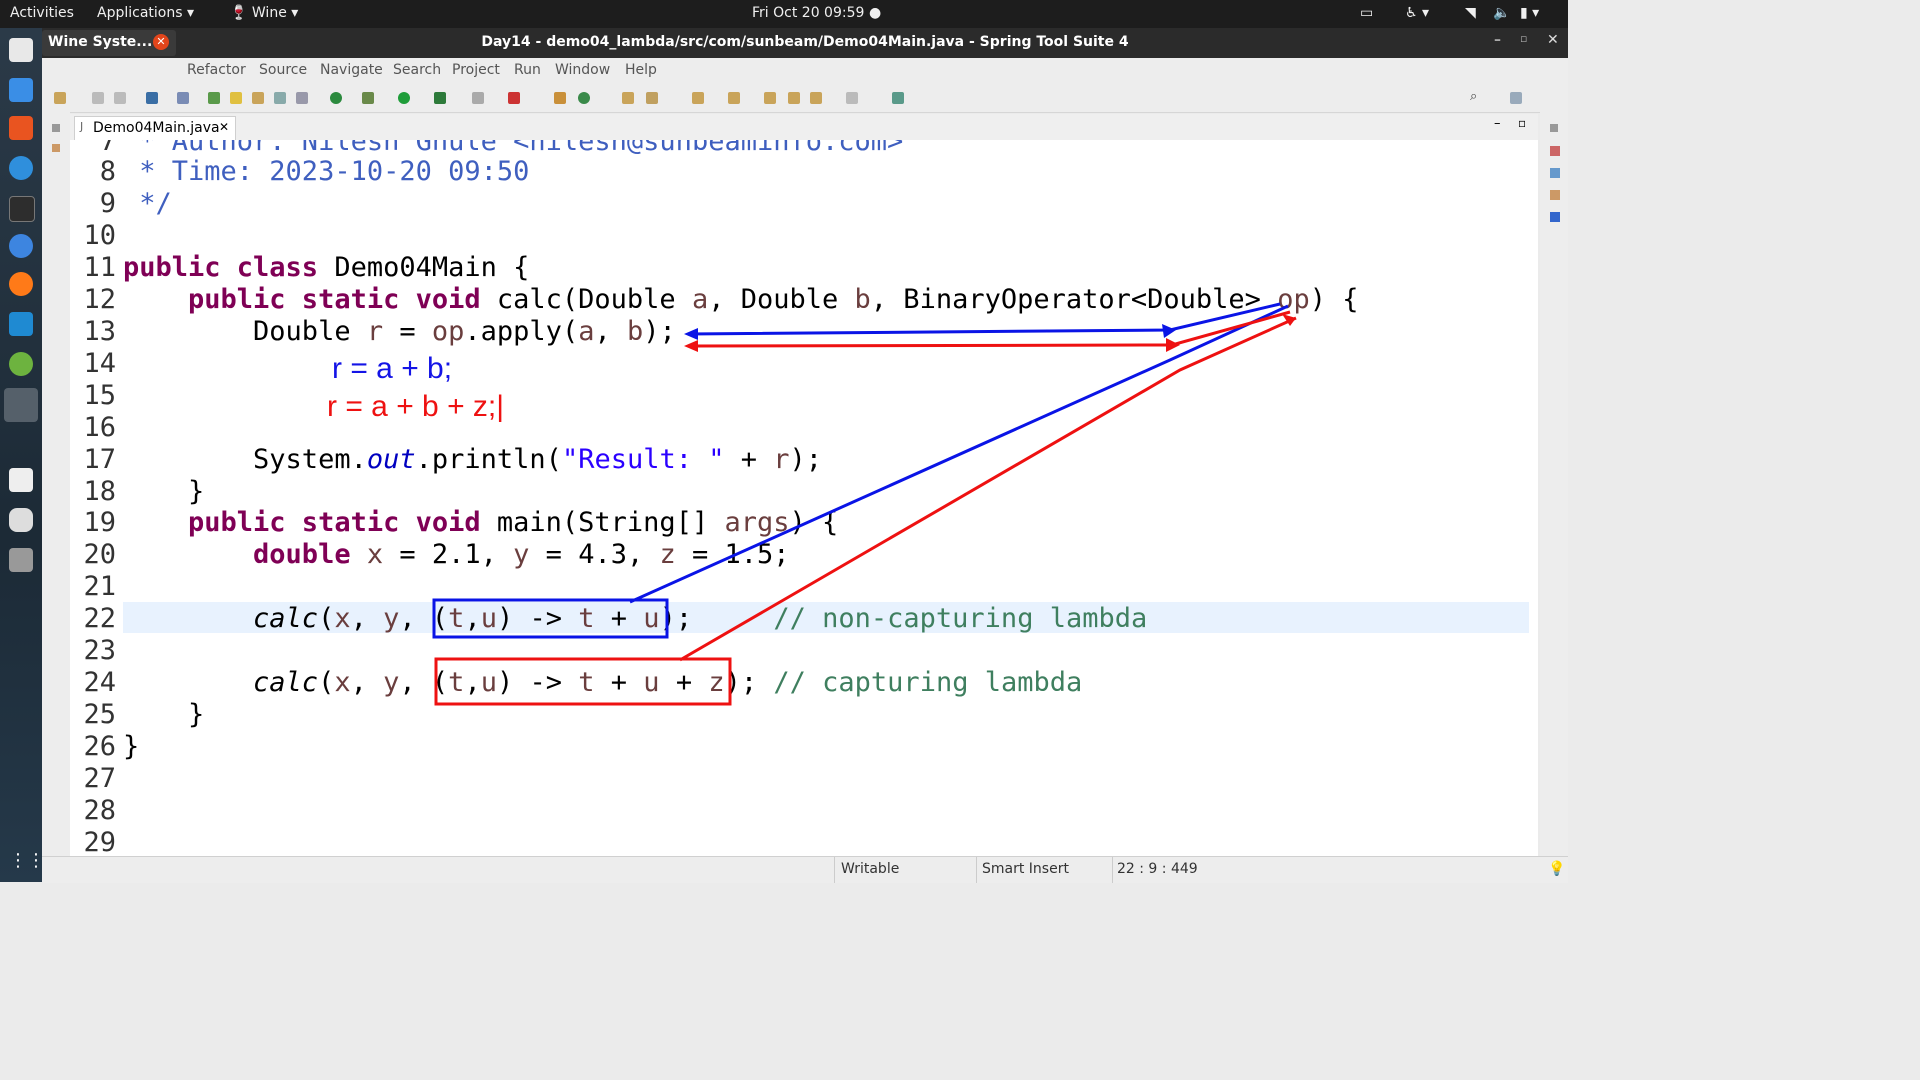  What do you see at coordinates (959, 454) in the screenshot?
I see `blue-arrow-path` at bounding box center [959, 454].